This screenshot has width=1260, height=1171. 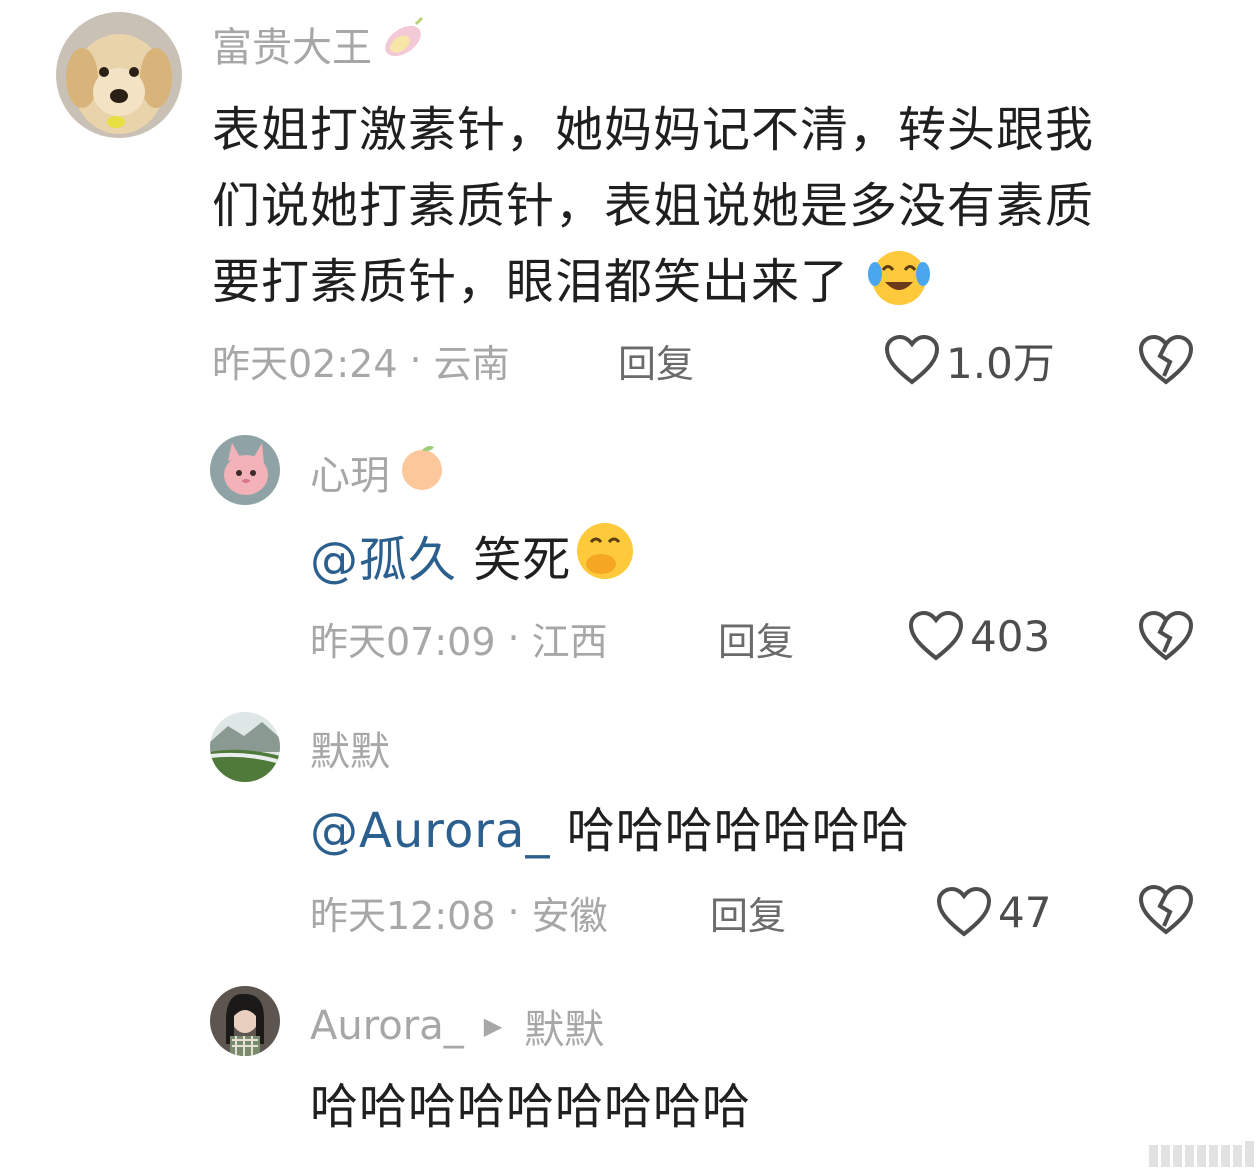 I want to click on sweet-potato-emoji-icon, so click(x=403, y=44).